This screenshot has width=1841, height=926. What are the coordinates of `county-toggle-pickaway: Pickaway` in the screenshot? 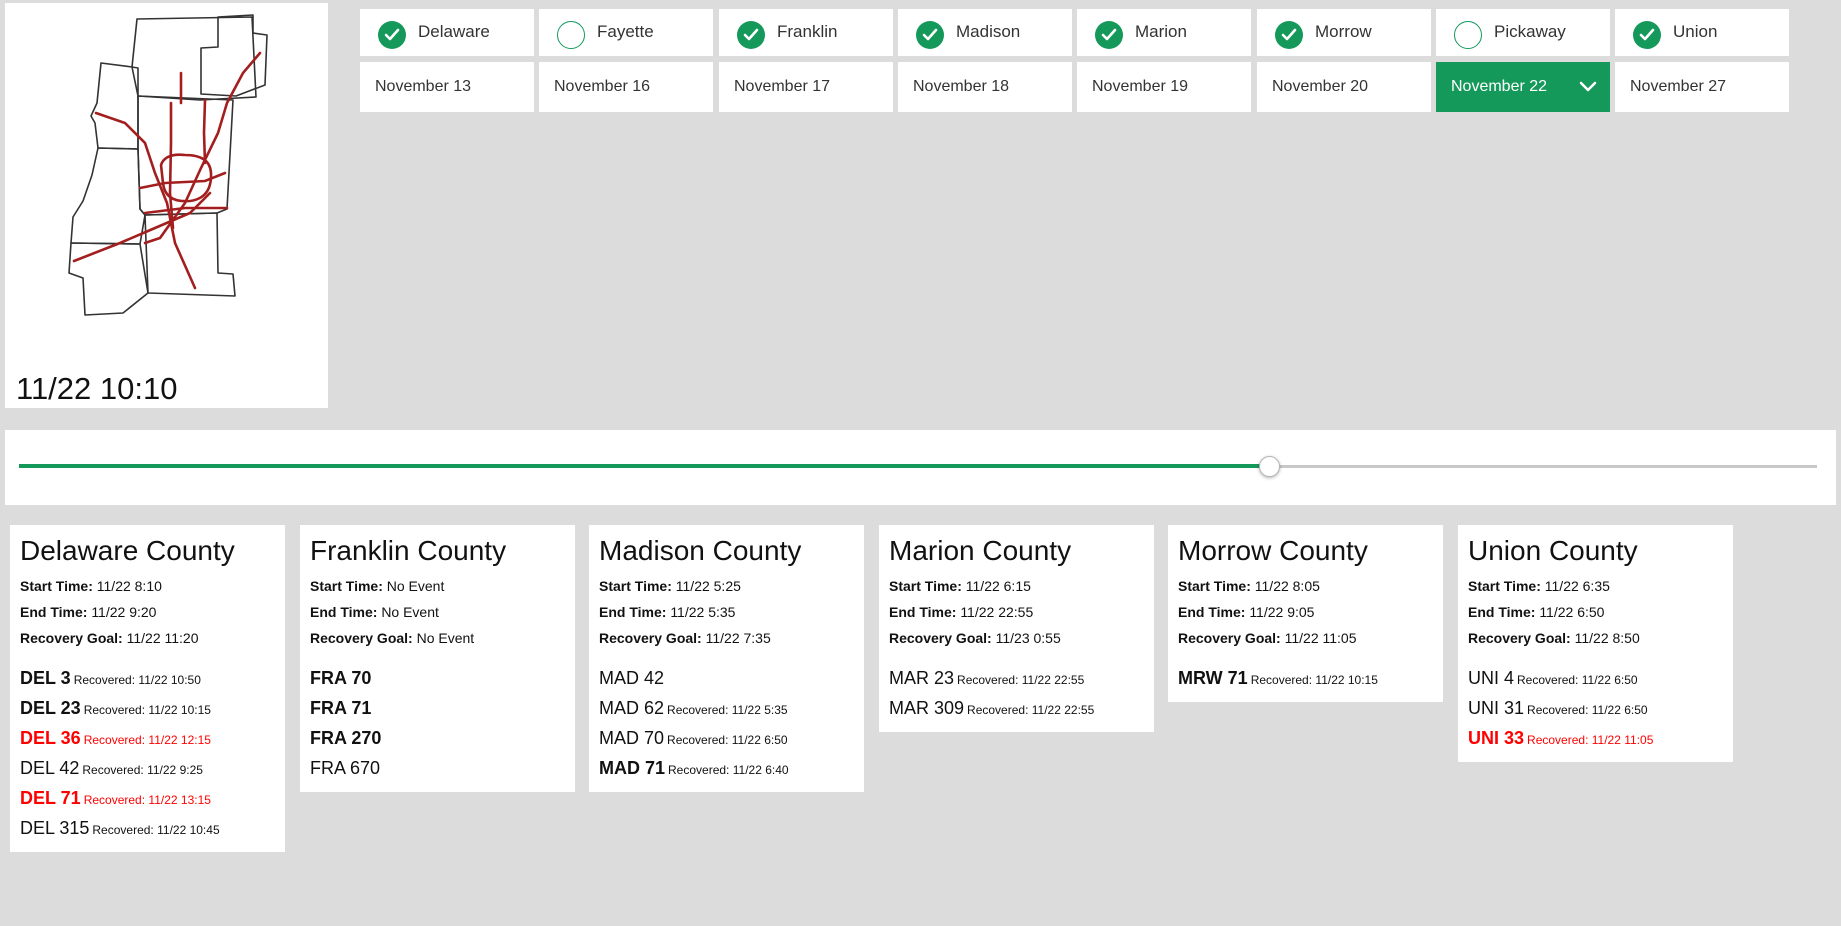 It's located at (1523, 32).